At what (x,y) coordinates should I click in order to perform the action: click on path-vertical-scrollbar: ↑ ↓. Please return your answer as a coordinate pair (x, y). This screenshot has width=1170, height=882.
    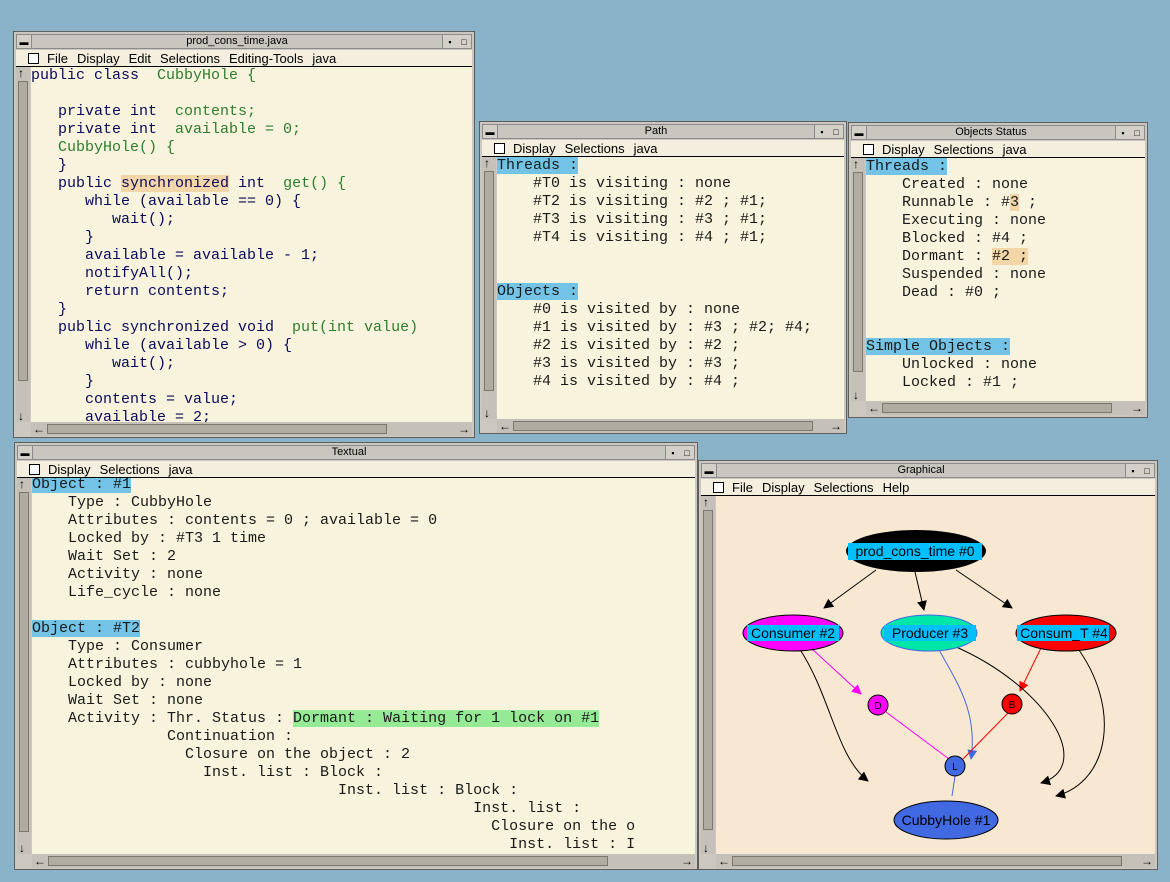
    Looking at the image, I should click on (489, 288).